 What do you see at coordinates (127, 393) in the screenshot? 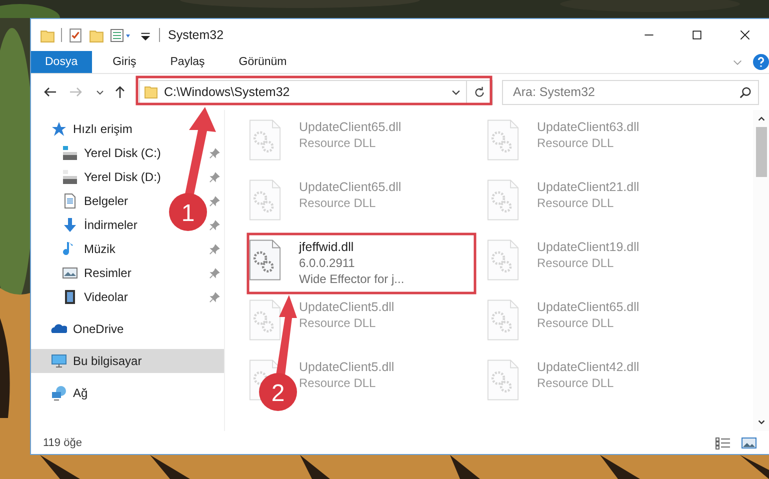
I see `sidebar-item: Ağ` at bounding box center [127, 393].